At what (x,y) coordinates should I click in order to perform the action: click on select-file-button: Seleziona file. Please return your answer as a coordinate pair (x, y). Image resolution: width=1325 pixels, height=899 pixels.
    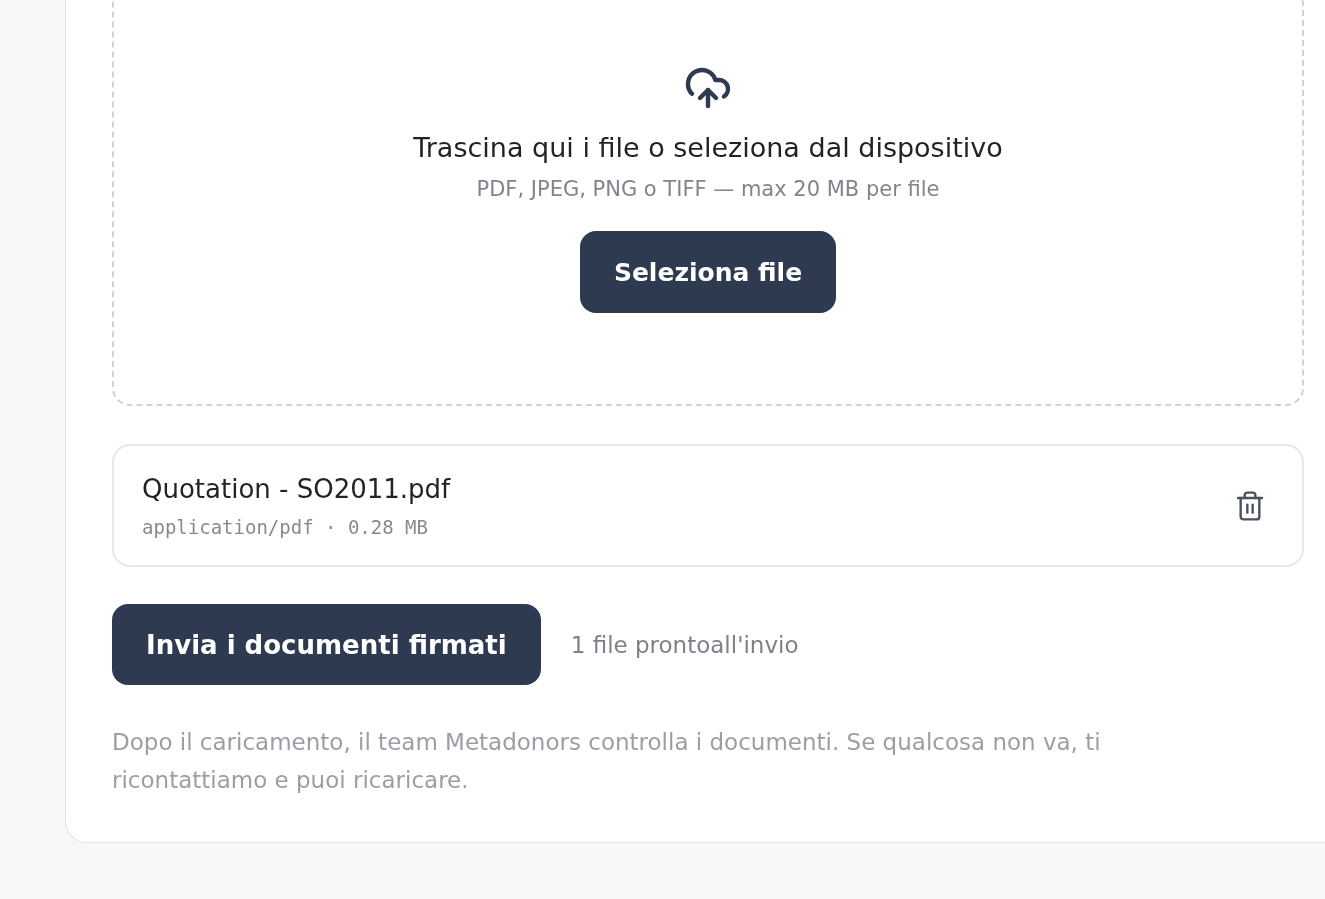
    Looking at the image, I should click on (708, 272).